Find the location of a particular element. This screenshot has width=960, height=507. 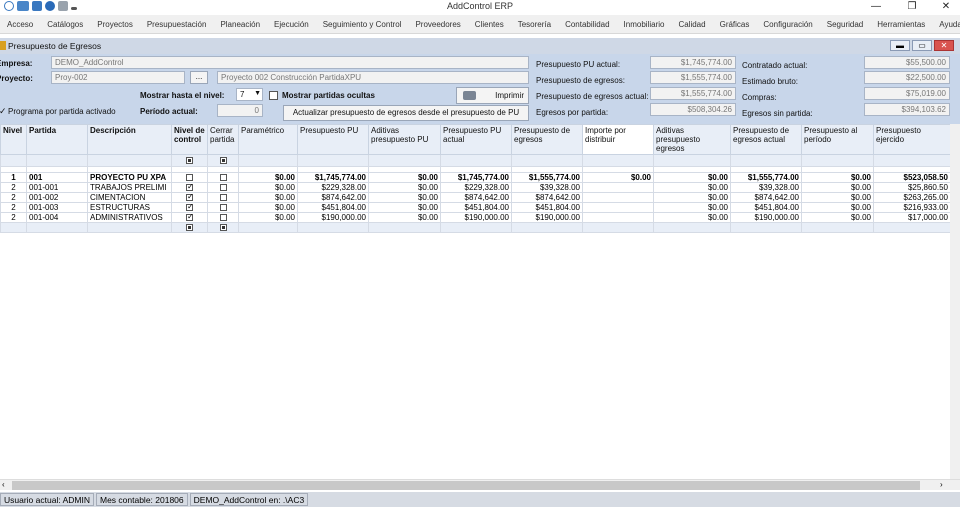

cell-pu: $451,804.00 is located at coordinates (333, 207).